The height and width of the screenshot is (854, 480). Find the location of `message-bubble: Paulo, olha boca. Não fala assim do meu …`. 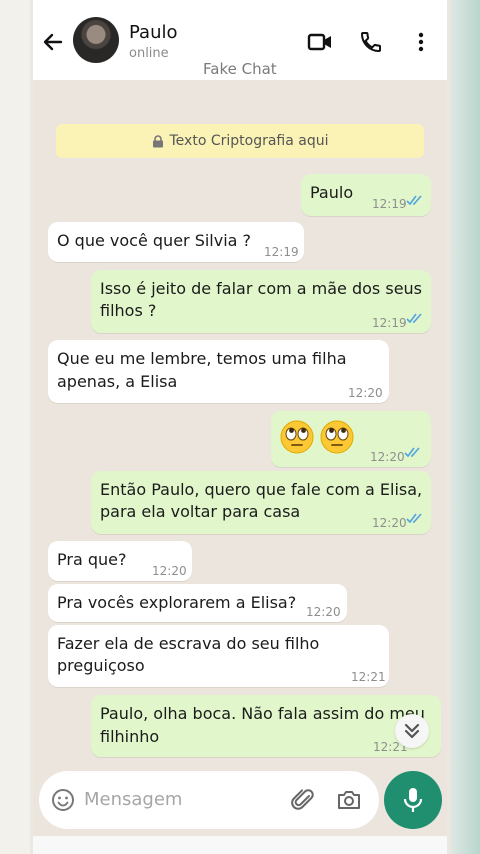

message-bubble: Paulo, olha boca. Não fala assim do meu … is located at coordinates (266, 726).